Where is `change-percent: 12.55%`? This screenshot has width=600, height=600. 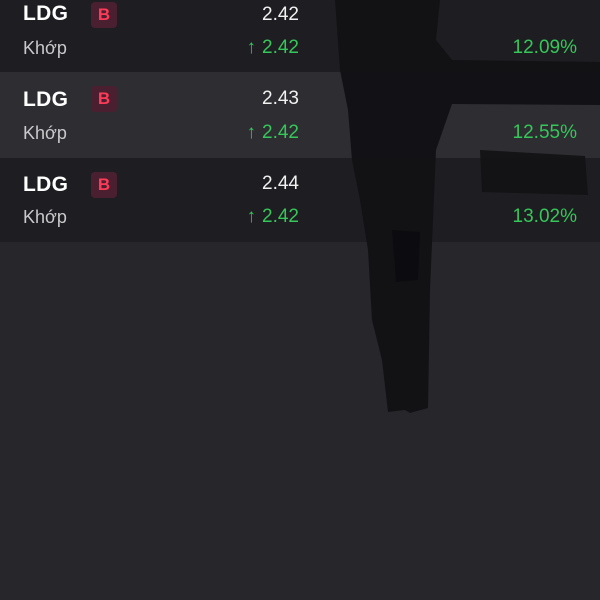 change-percent: 12.55% is located at coordinates (544, 132).